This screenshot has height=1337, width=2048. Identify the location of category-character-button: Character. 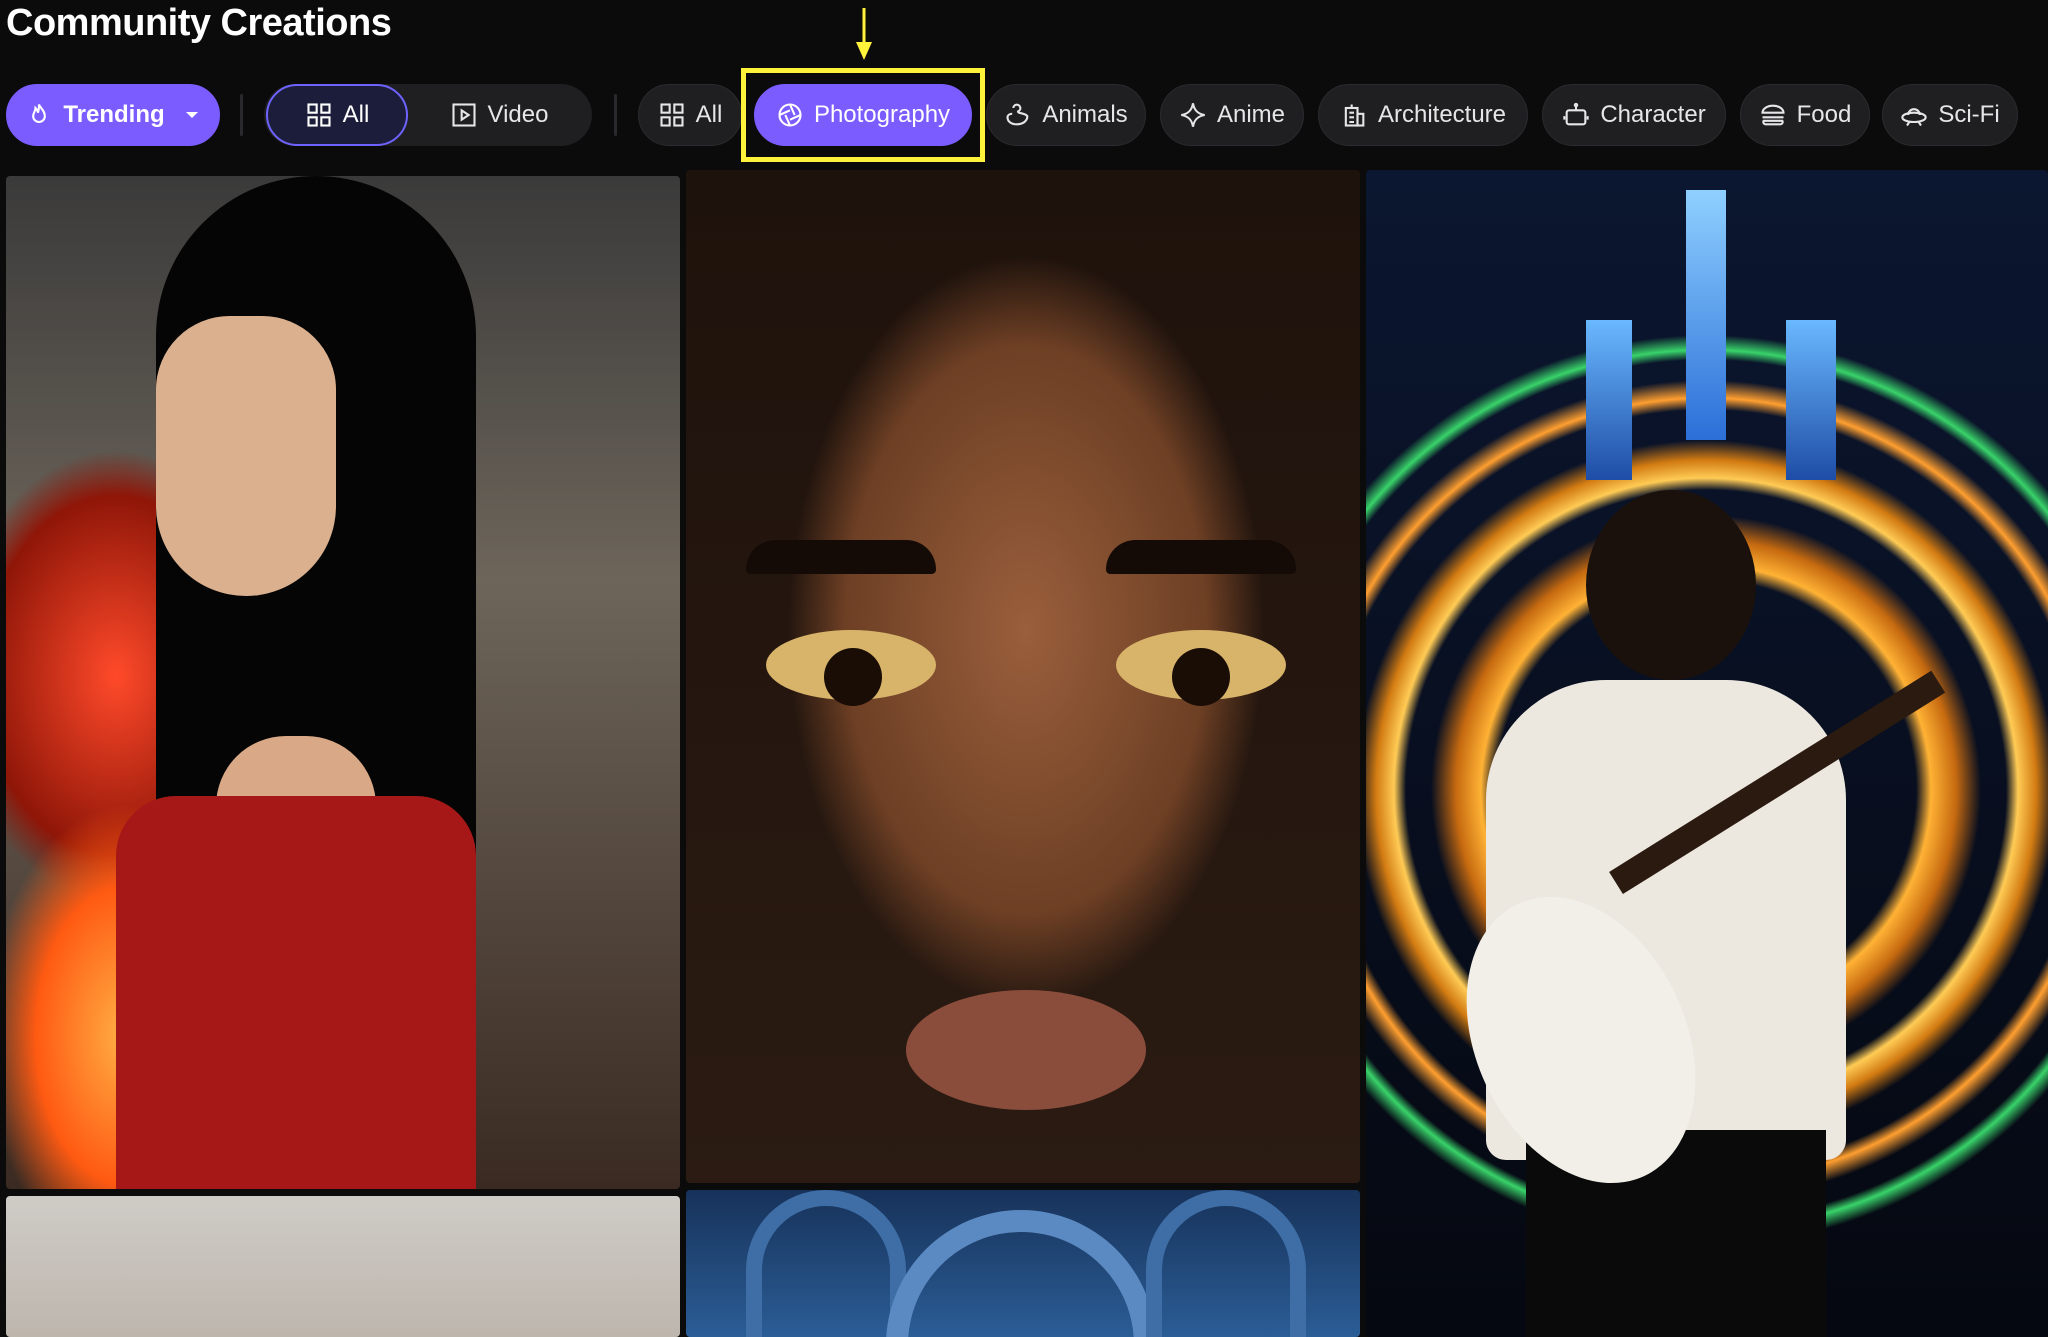
(1634, 115).